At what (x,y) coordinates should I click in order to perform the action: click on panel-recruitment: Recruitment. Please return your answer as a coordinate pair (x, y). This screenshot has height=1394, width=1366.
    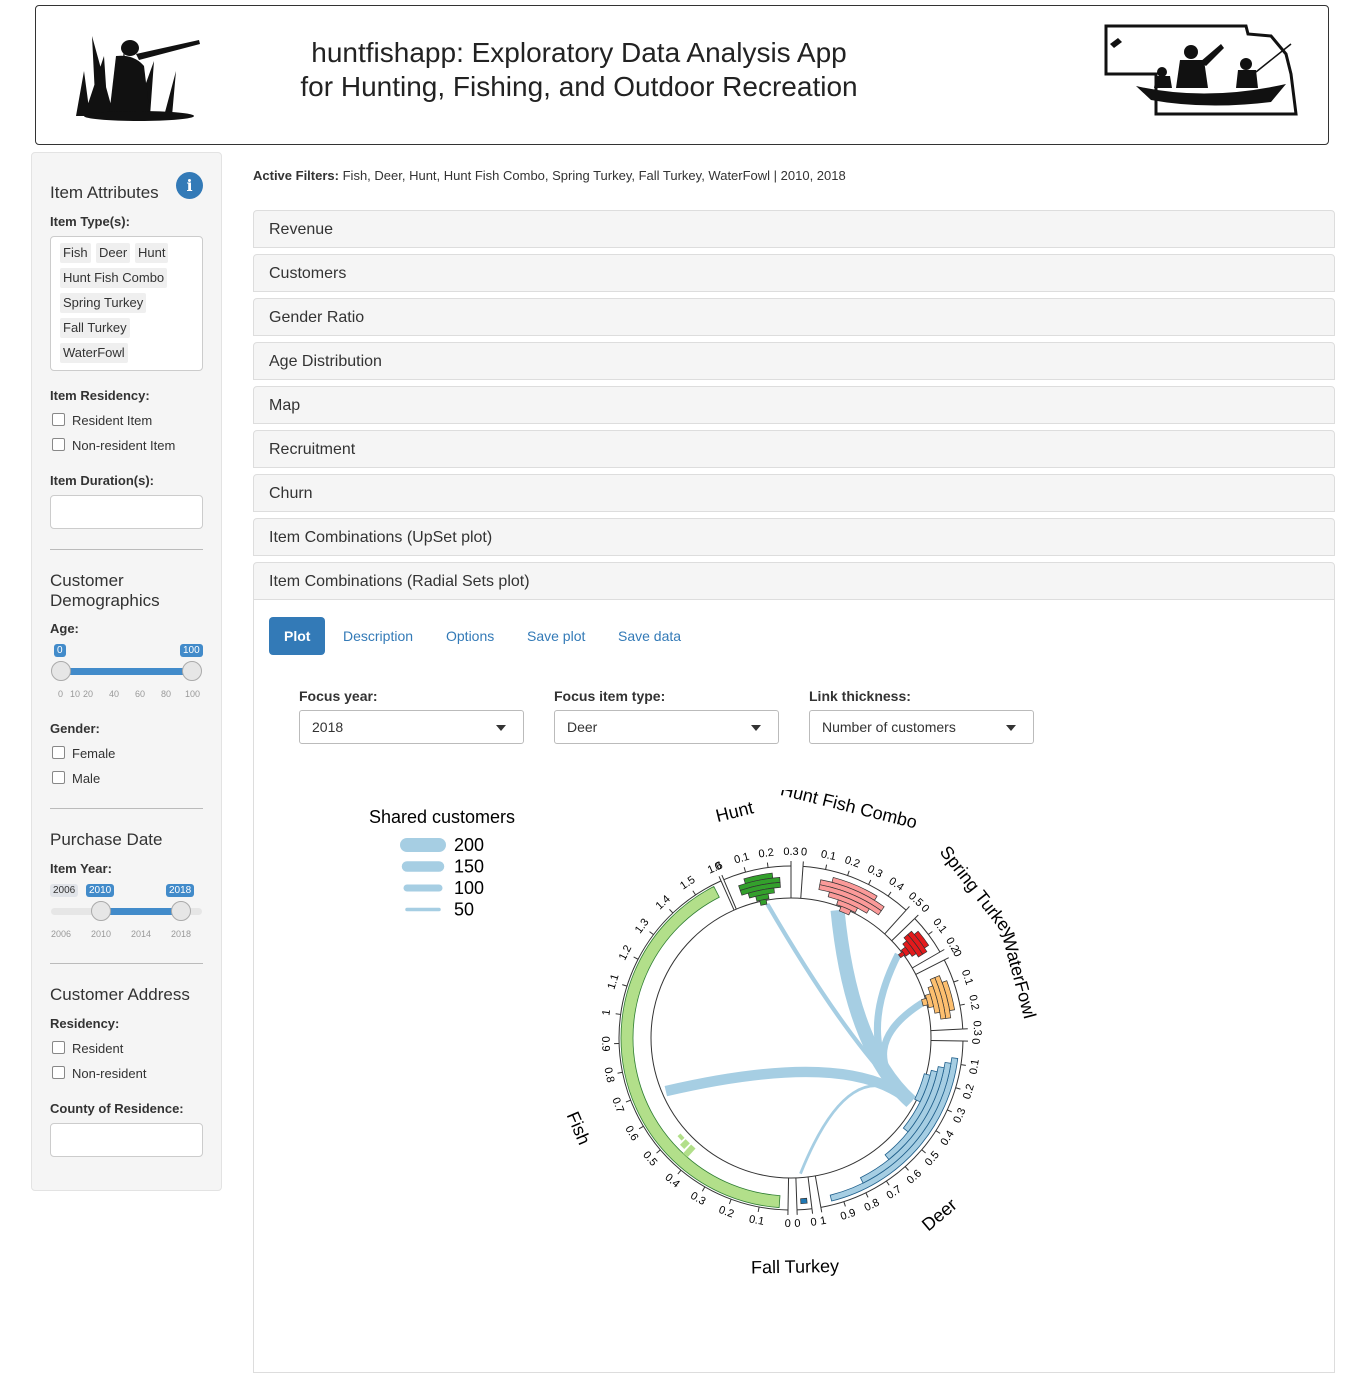
    Looking at the image, I should click on (794, 449).